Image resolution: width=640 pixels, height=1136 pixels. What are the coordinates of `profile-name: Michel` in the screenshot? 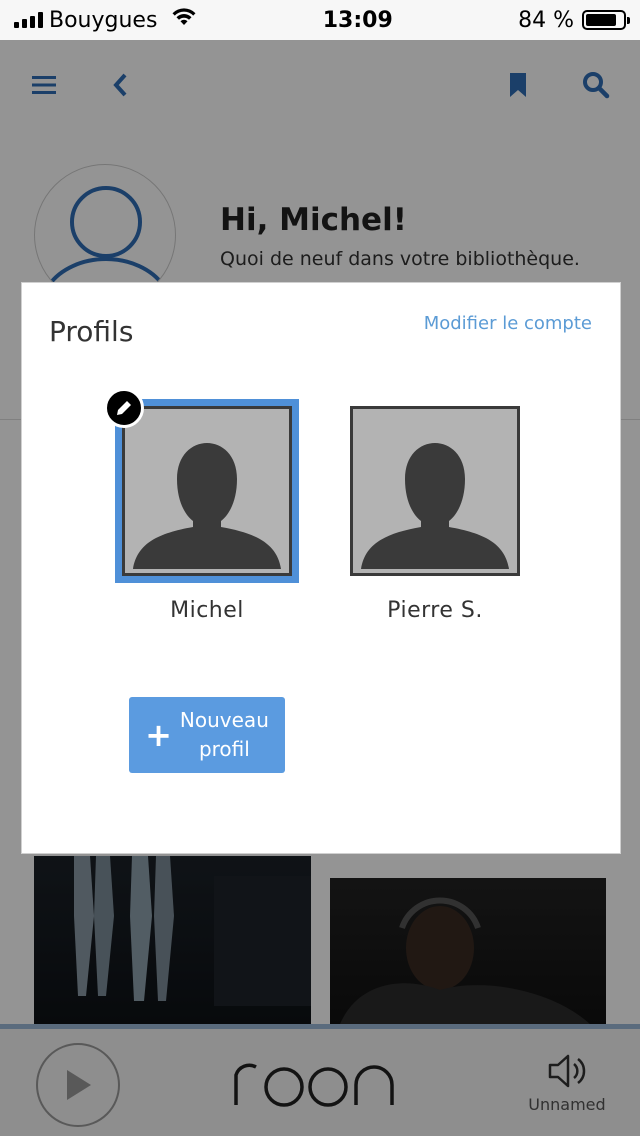 It's located at (207, 610).